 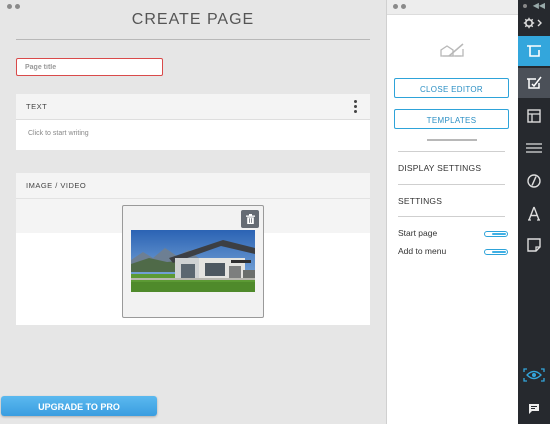 What do you see at coordinates (418, 233) in the screenshot?
I see `start-page-label: Start page` at bounding box center [418, 233].